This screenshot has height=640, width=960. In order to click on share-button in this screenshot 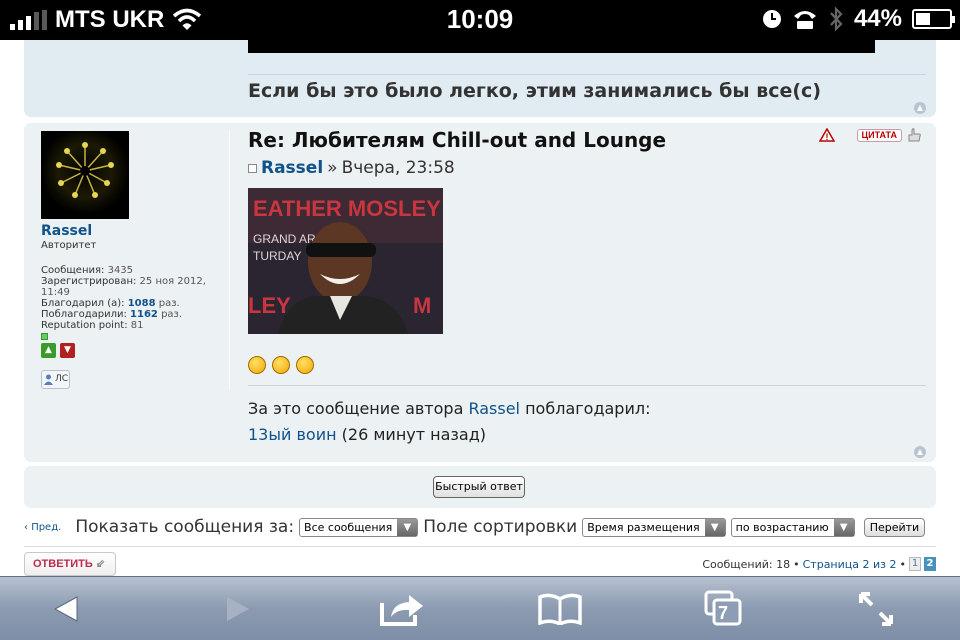, I will do `click(402, 609)`.